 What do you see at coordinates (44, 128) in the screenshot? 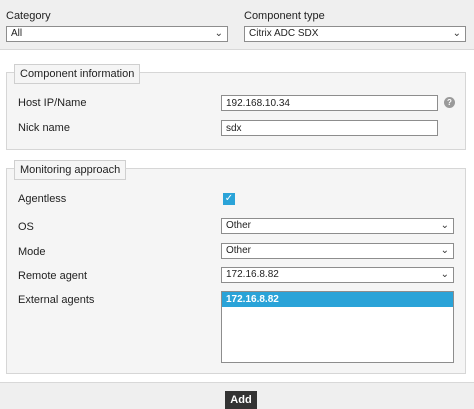
I see `nick-name-label: Nick name` at bounding box center [44, 128].